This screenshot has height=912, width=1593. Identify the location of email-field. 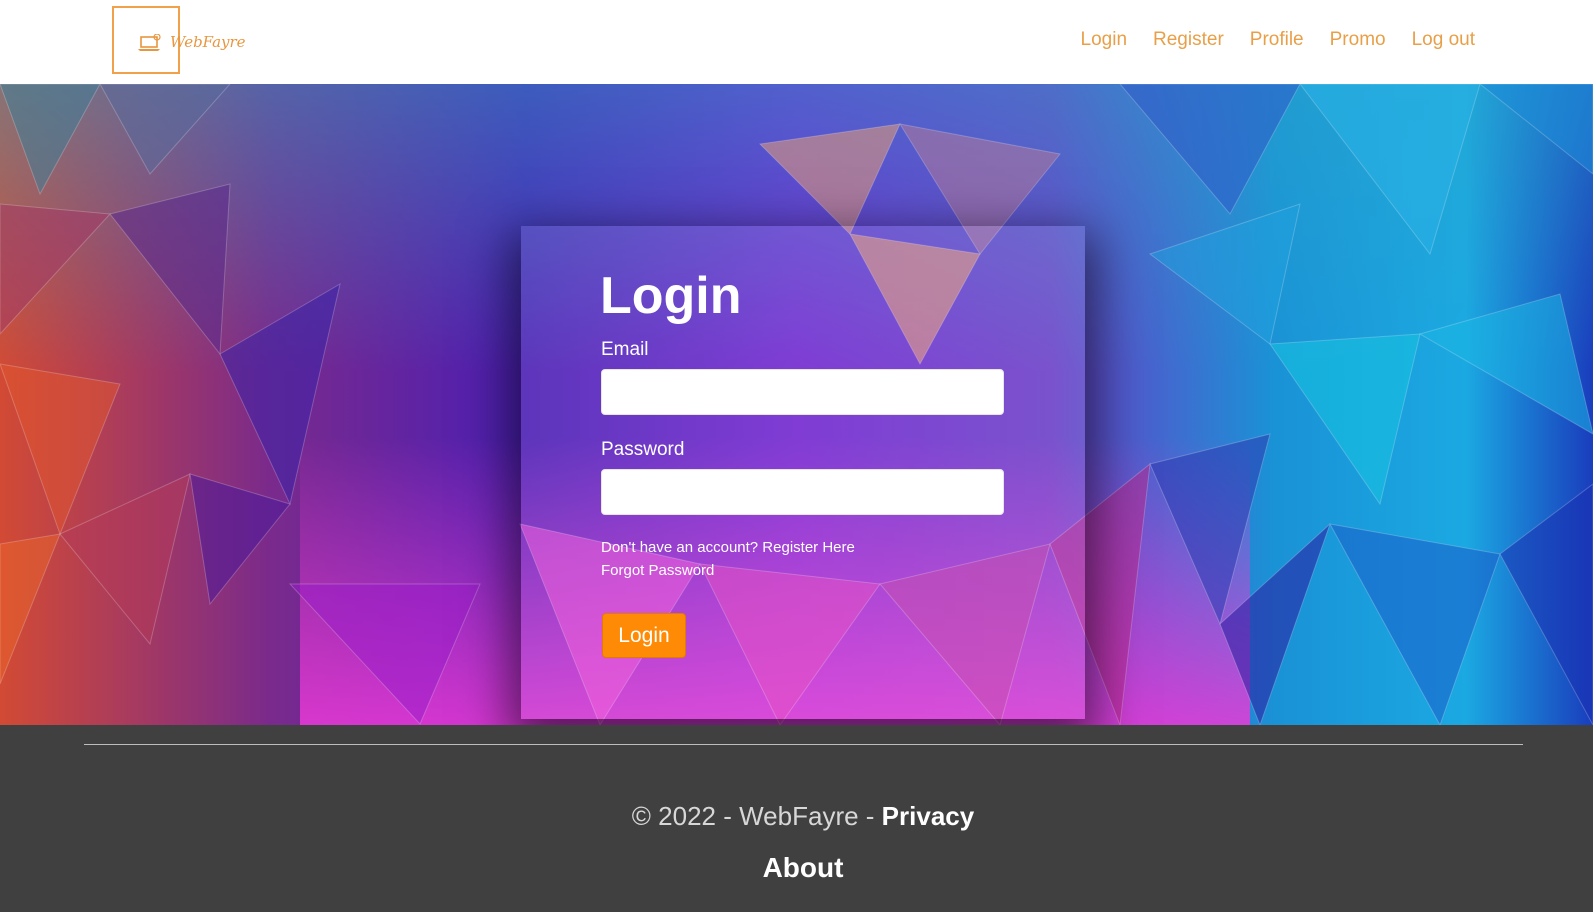
(802, 392).